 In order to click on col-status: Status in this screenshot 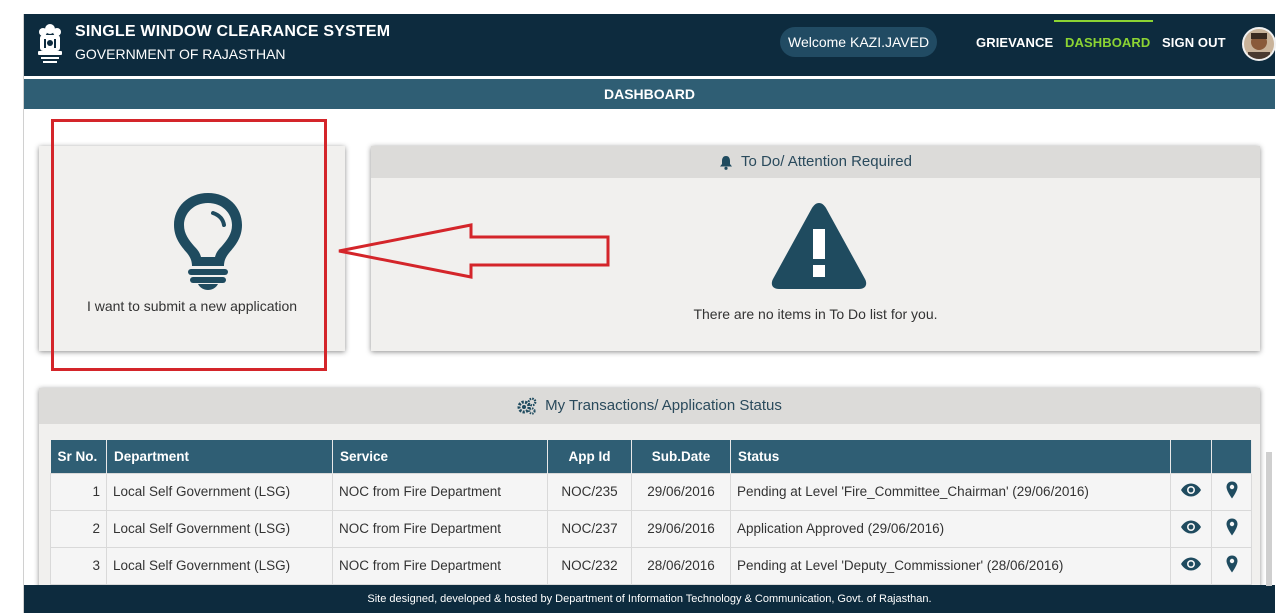, I will do `click(950, 456)`.